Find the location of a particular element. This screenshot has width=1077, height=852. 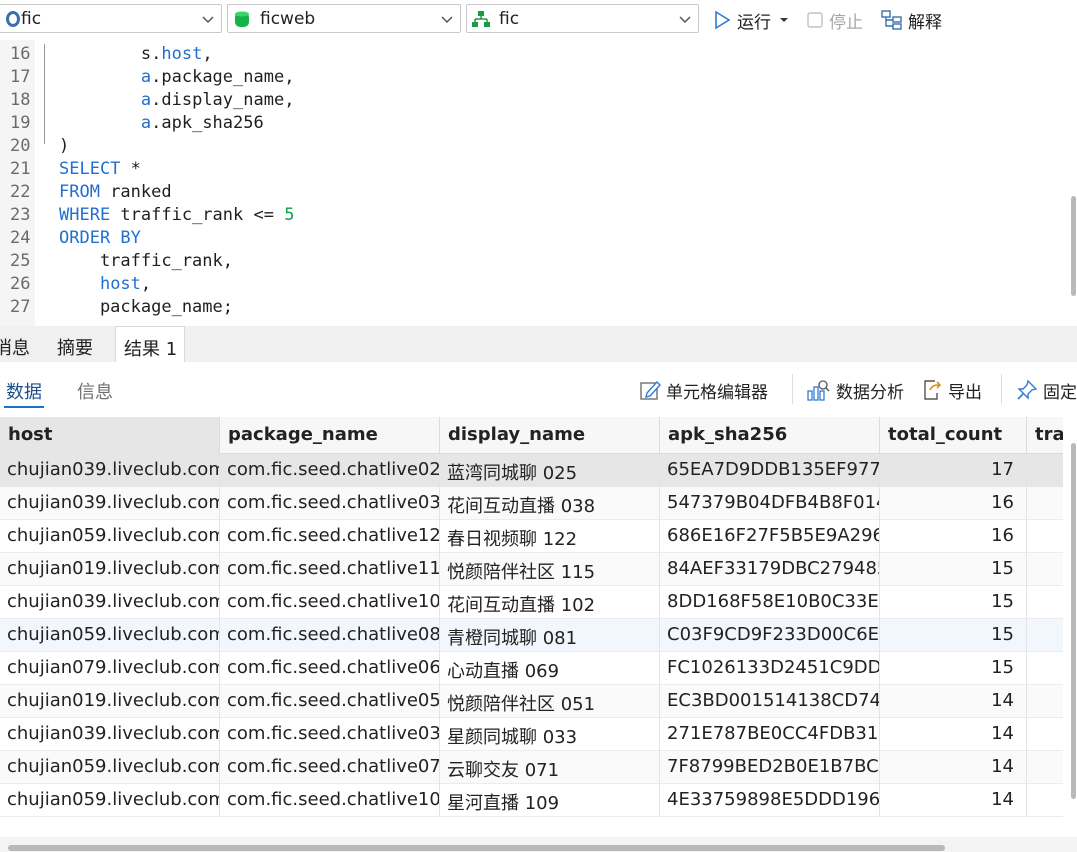

grid-vertical-scrollbar is located at coordinates (1073, 621).